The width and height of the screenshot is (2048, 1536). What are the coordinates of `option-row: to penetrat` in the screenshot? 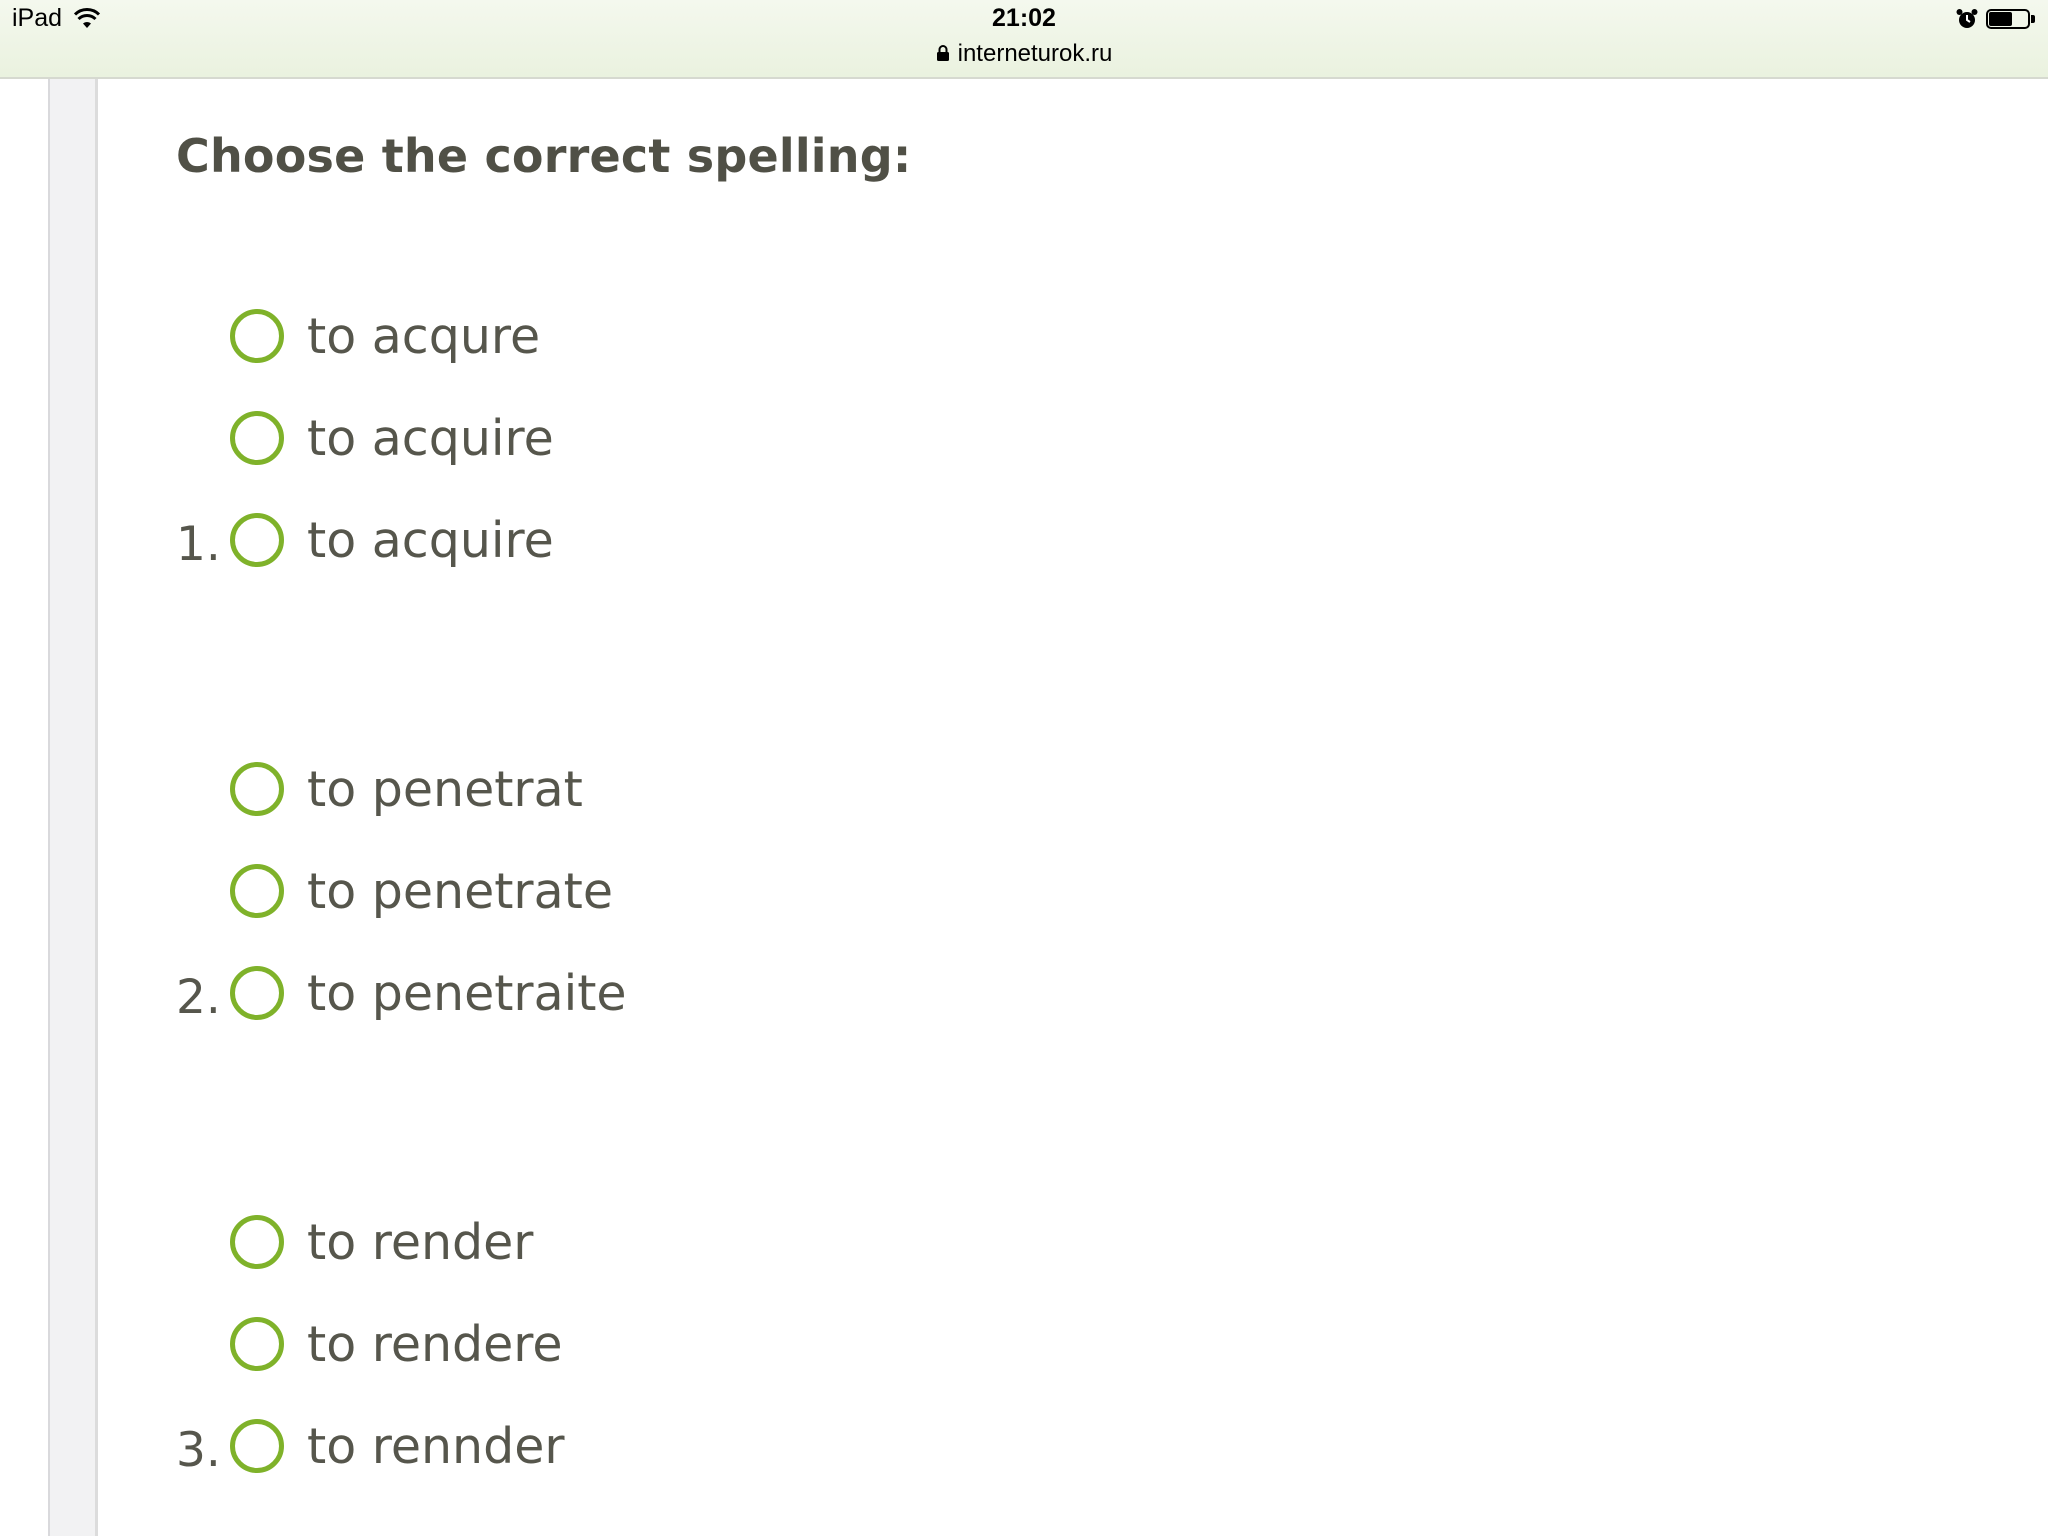 It's located at (576, 794).